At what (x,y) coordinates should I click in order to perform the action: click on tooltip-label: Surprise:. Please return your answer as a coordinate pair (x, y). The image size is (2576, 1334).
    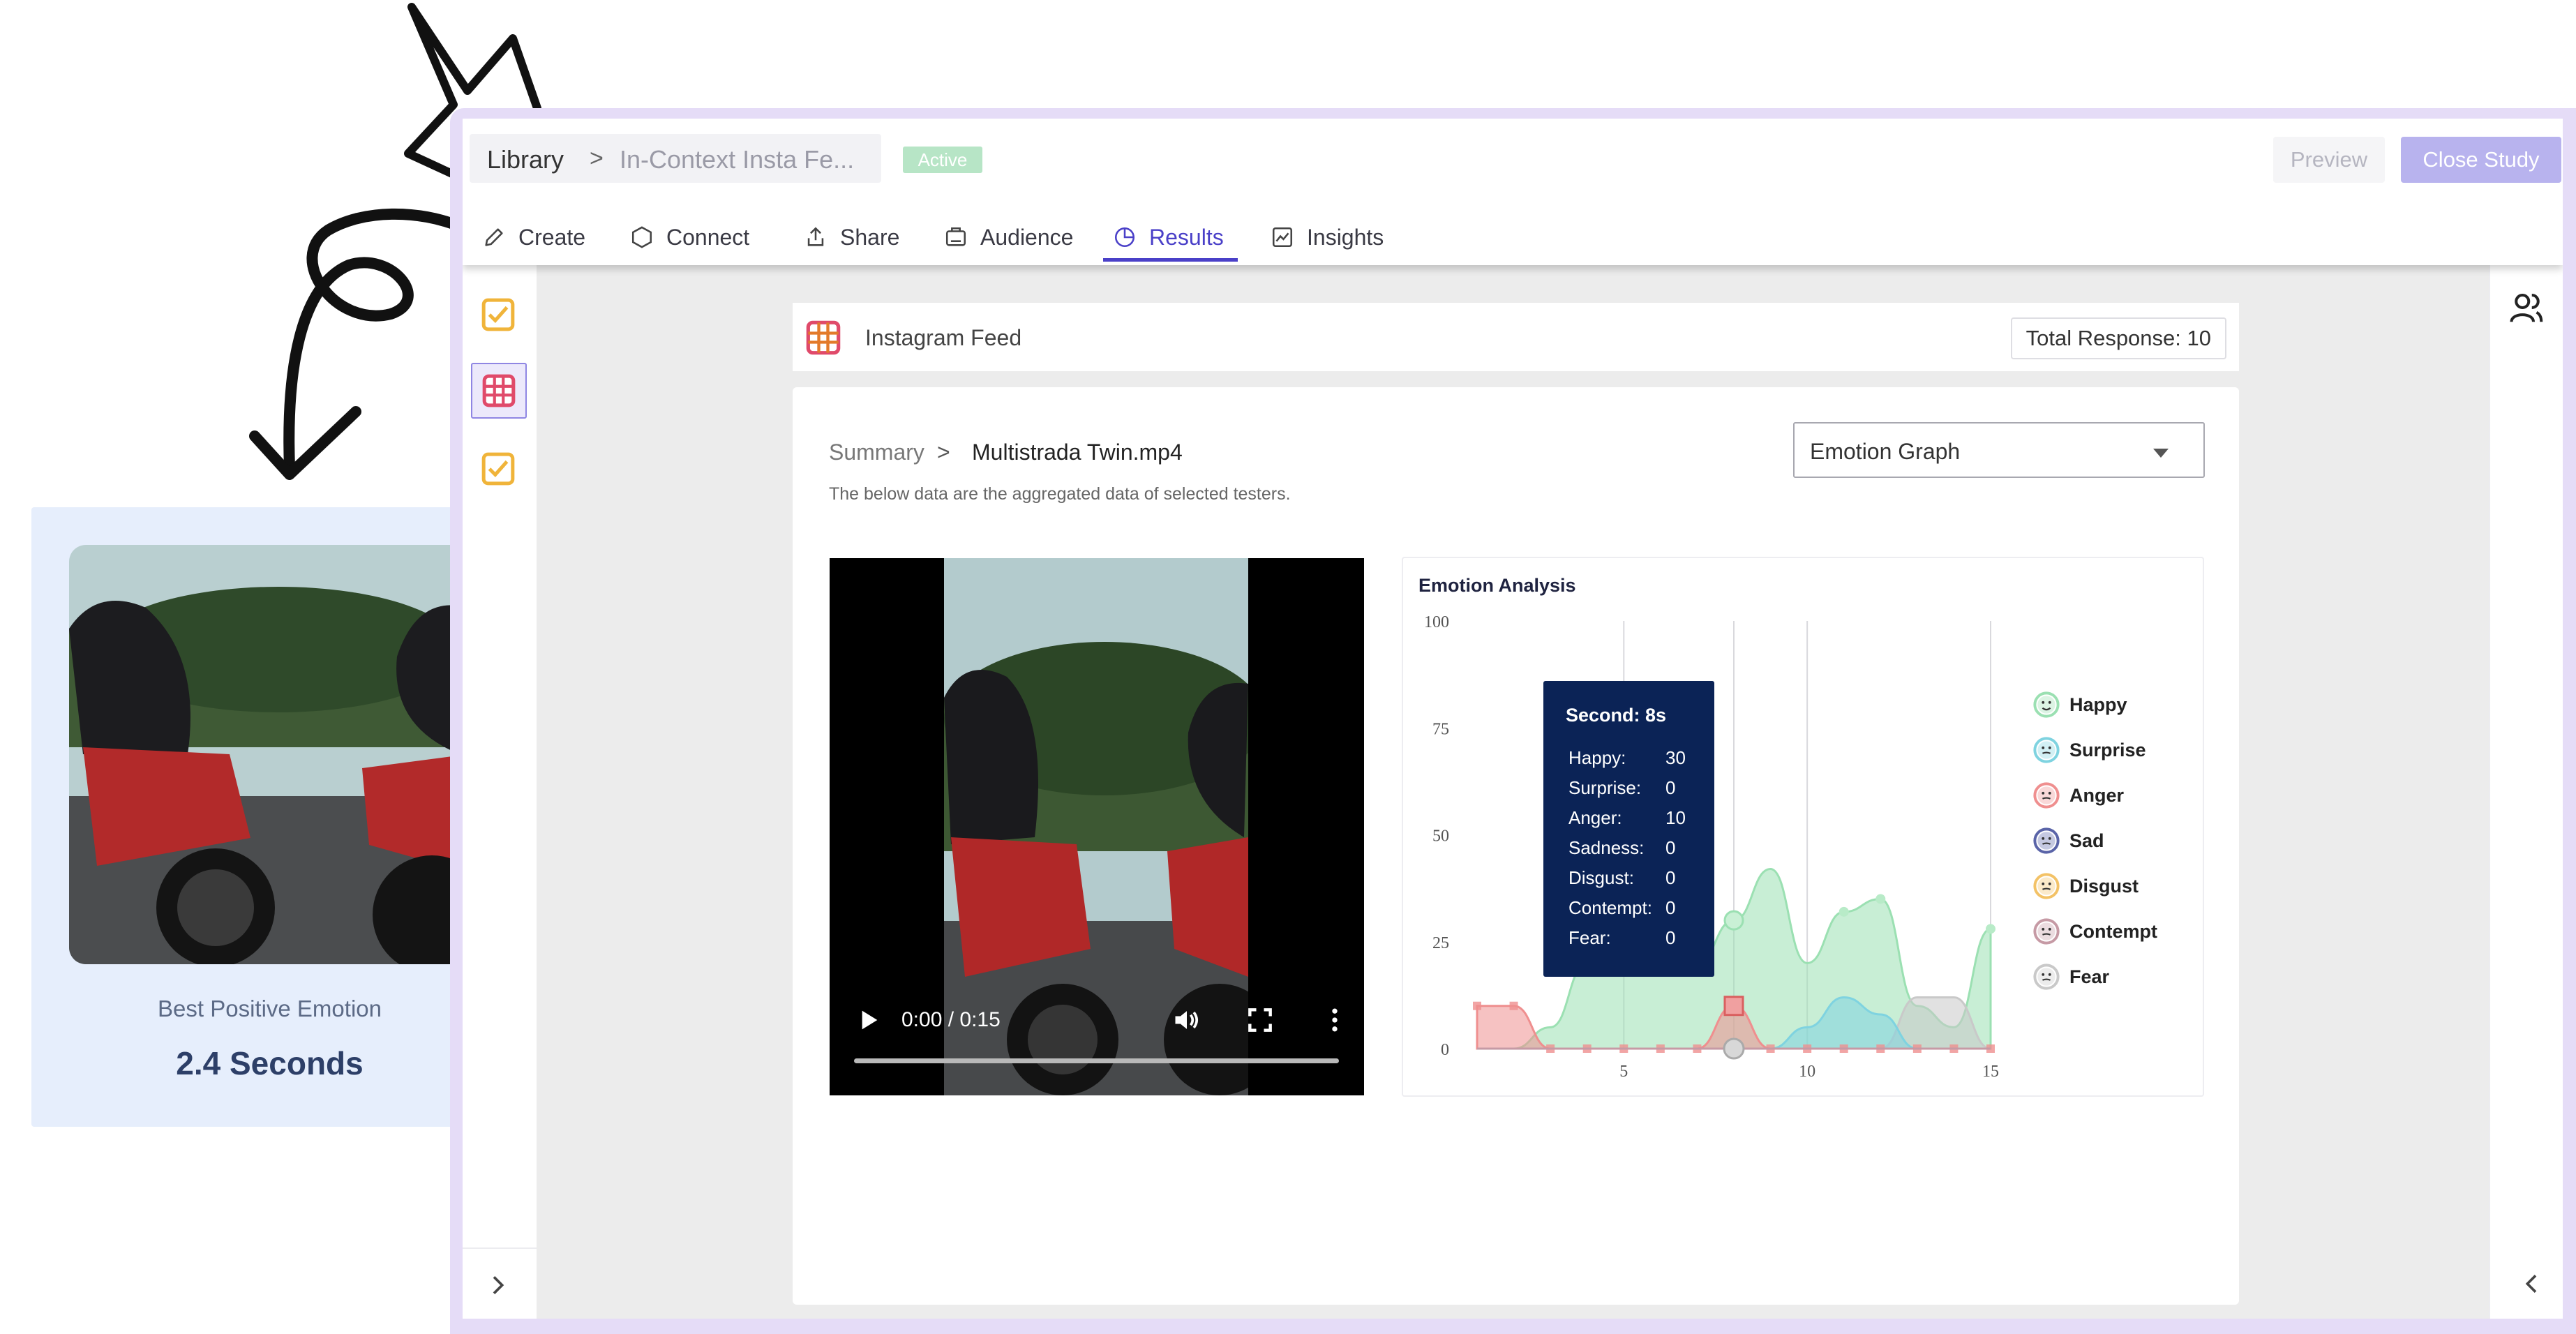
    Looking at the image, I should click on (1605, 787).